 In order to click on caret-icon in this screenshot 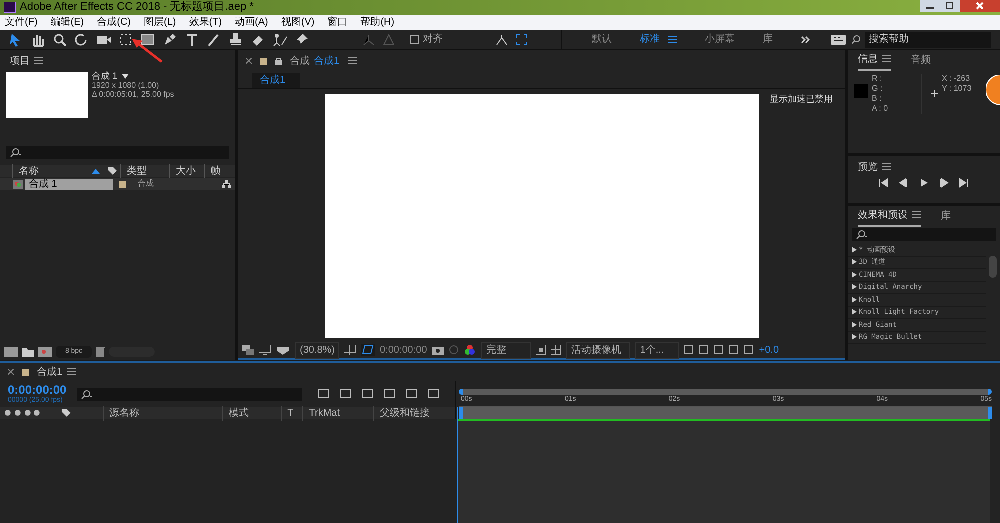, I will do `click(125, 76)`.